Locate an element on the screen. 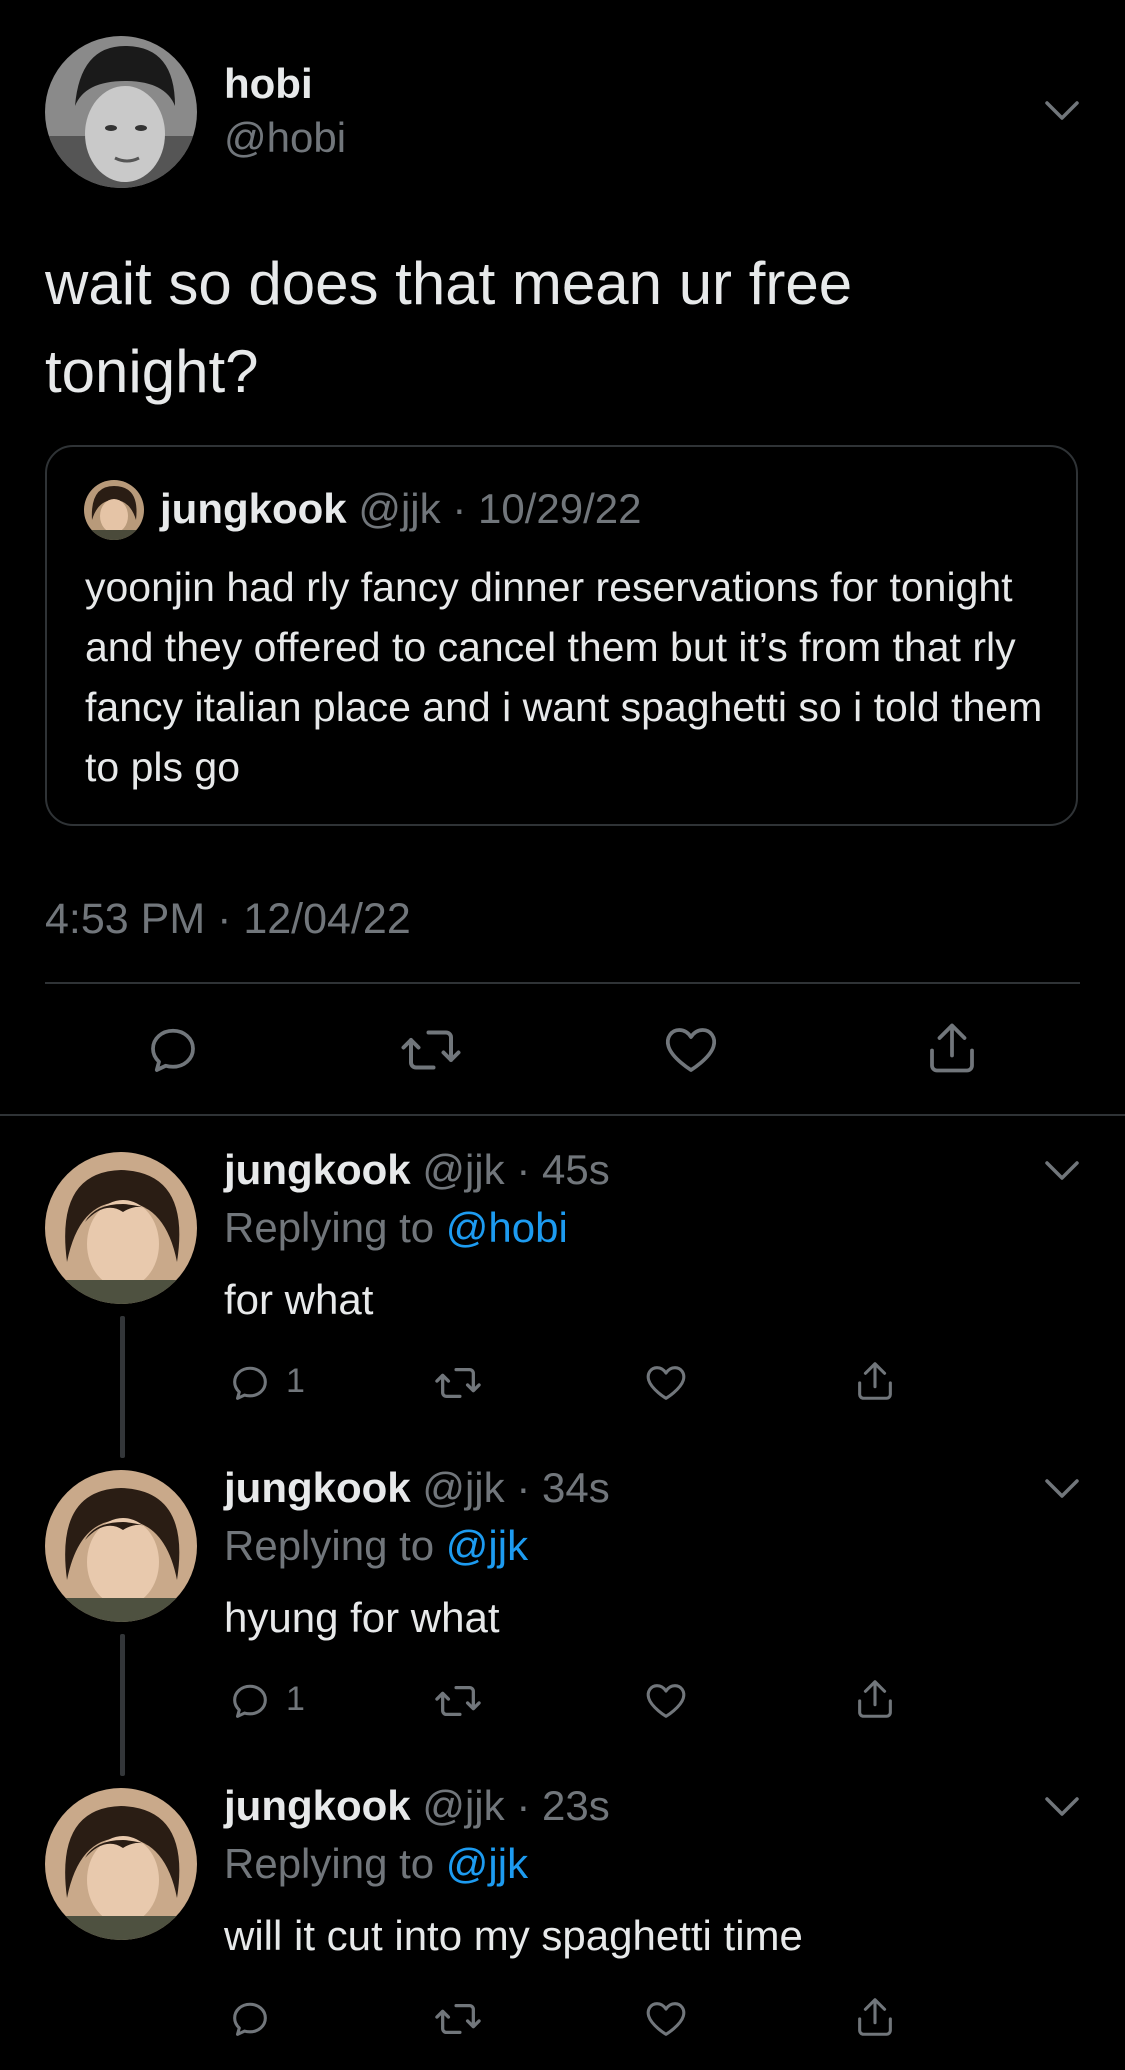  reply-text: for what is located at coordinates (299, 1299).